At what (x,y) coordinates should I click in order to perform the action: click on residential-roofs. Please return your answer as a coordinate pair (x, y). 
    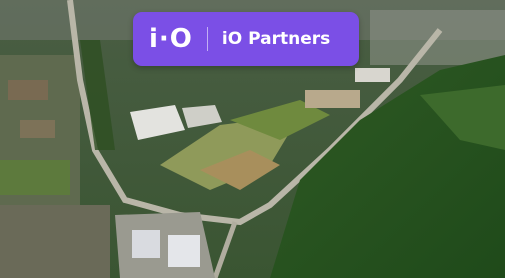
    Looking at the image, I should click on (28, 90).